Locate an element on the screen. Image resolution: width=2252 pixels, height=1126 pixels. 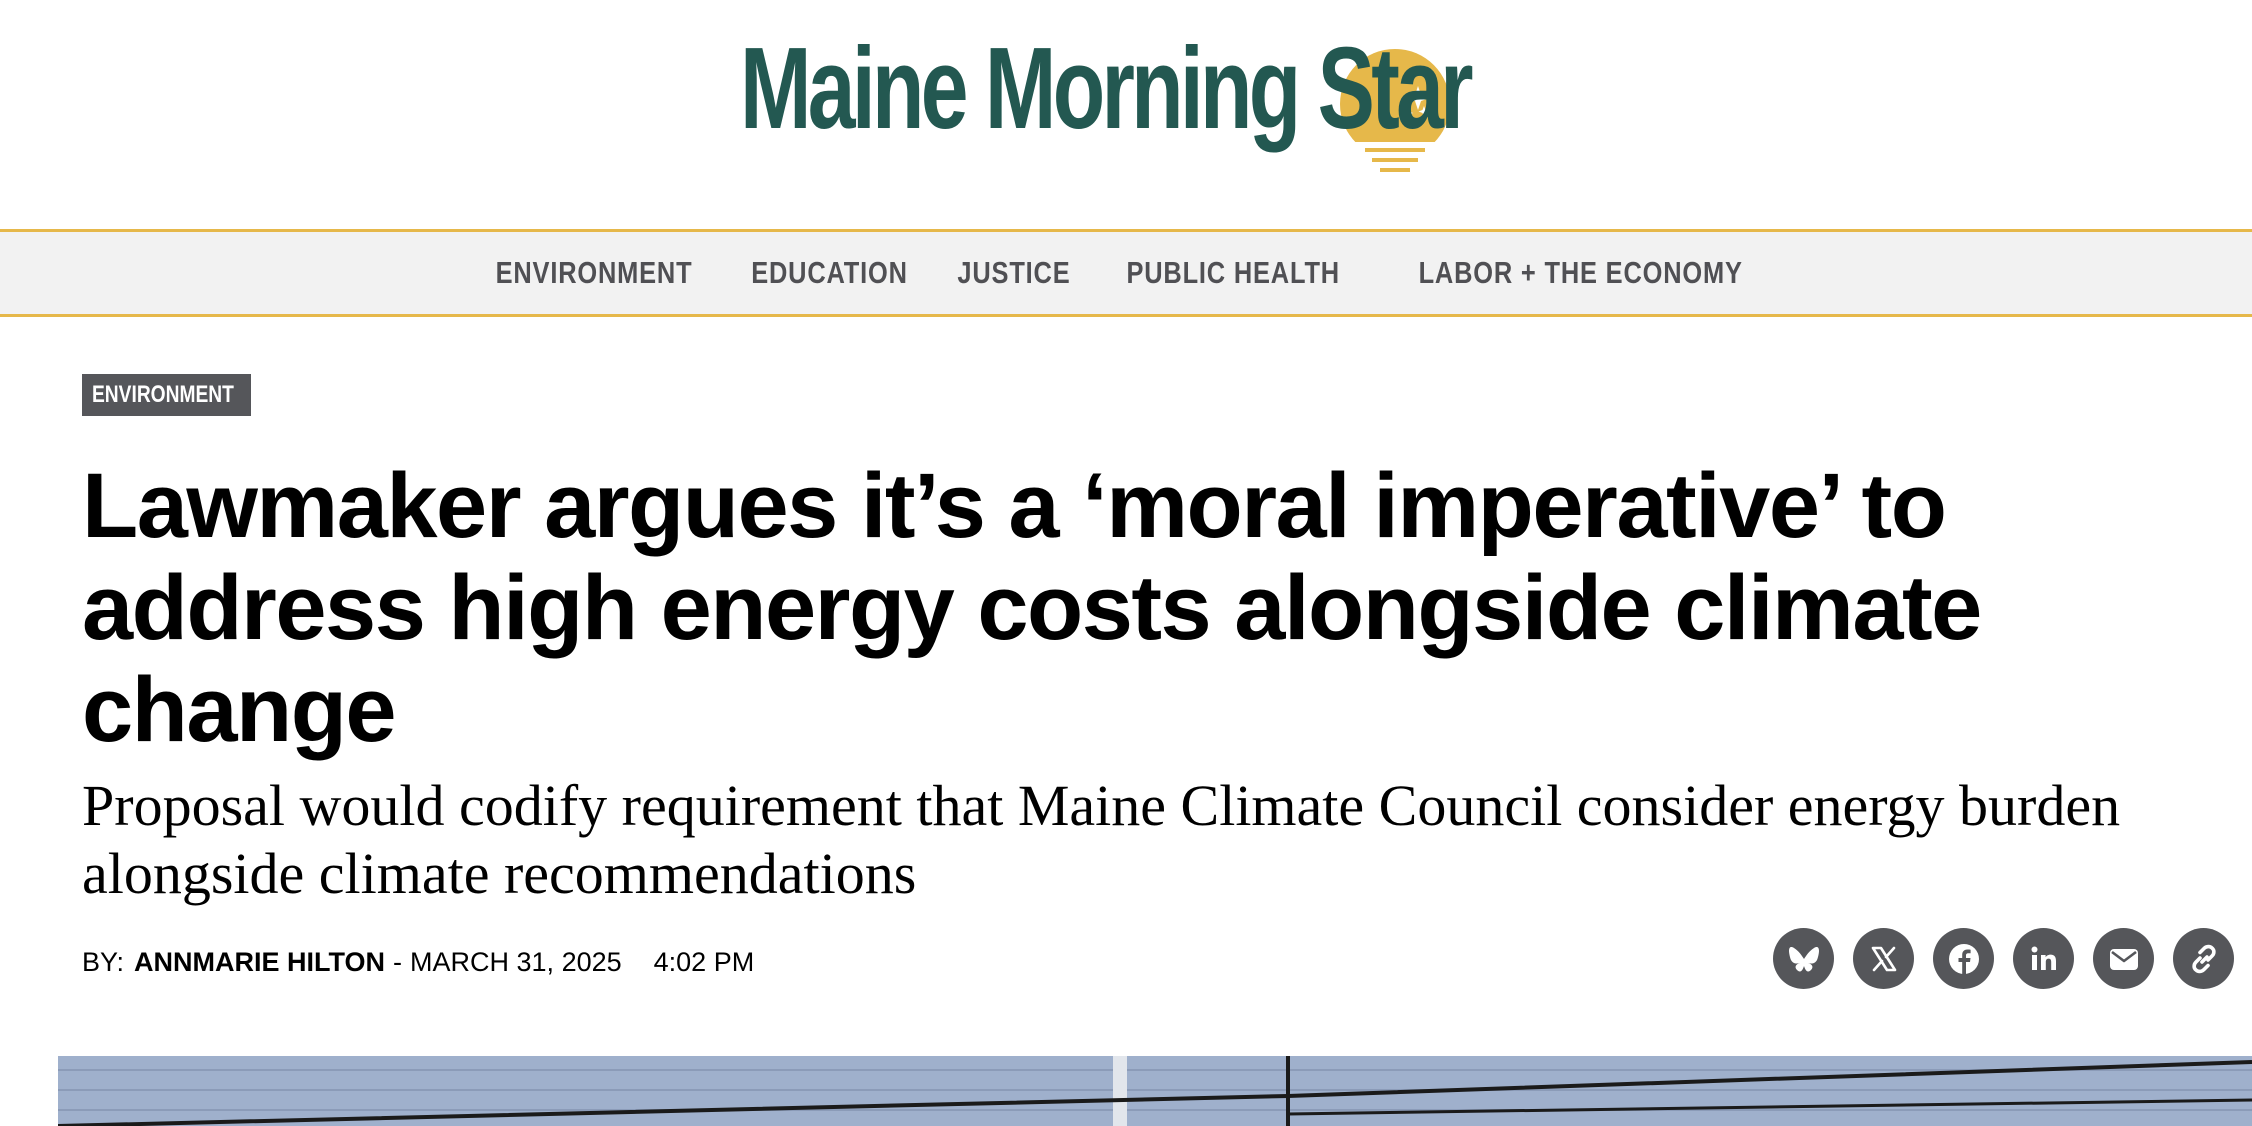
author-link: ANNMARIE HILTON is located at coordinates (259, 962).